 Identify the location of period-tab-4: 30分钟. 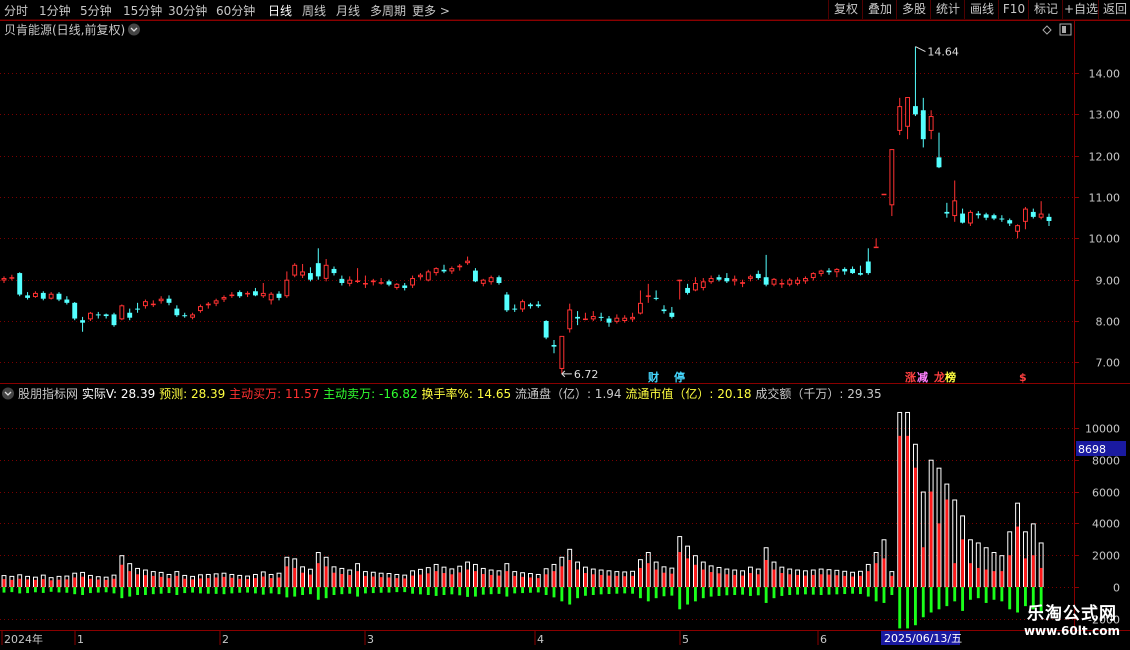
(187, 10).